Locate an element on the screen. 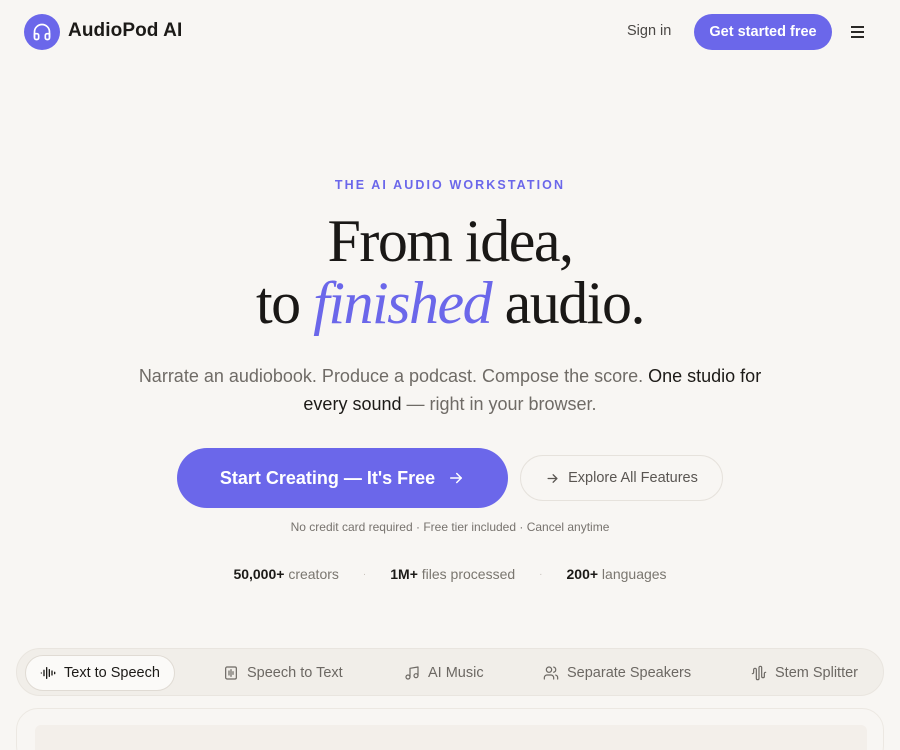  stat-creators: 50,000+ creators is located at coordinates (286, 574).